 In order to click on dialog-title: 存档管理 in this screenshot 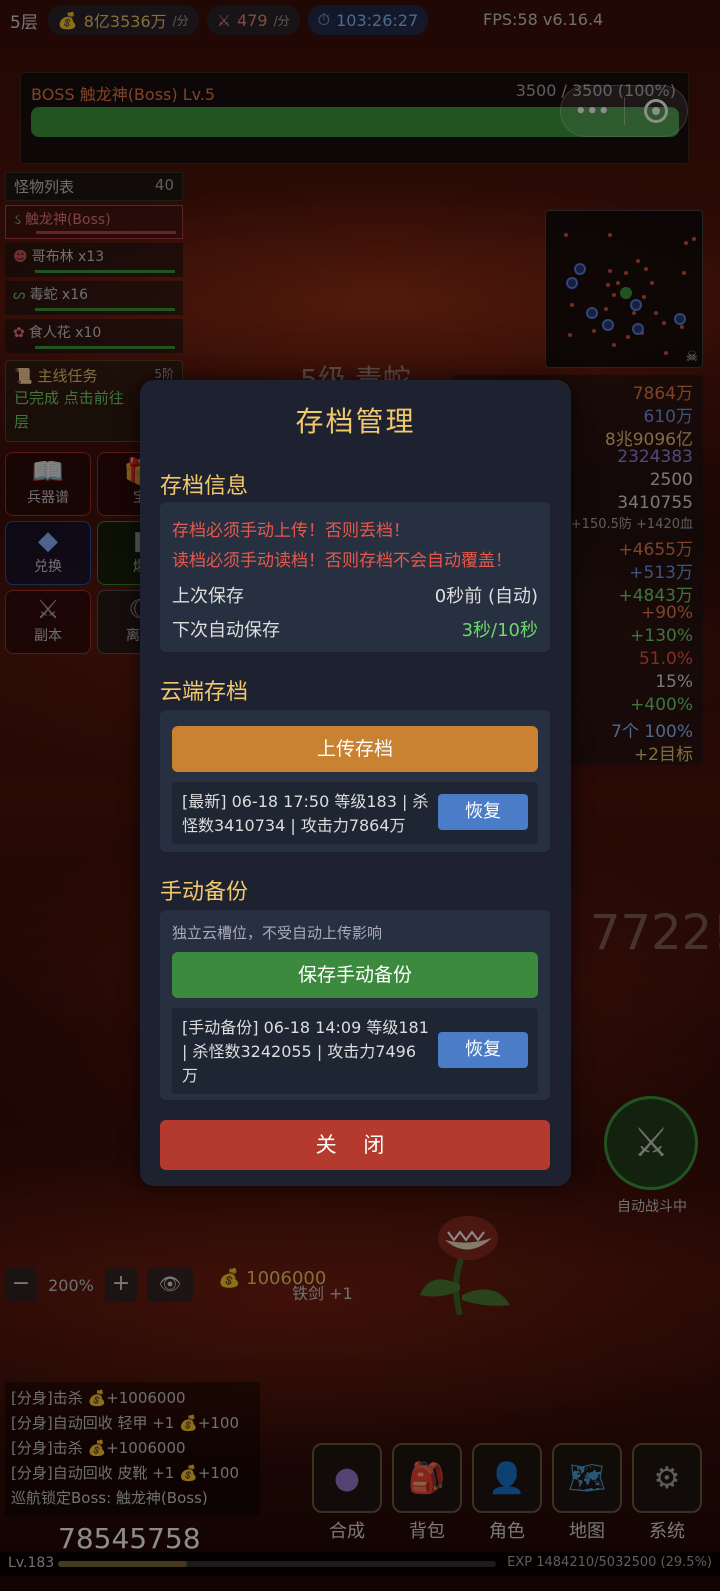, I will do `click(355, 421)`.